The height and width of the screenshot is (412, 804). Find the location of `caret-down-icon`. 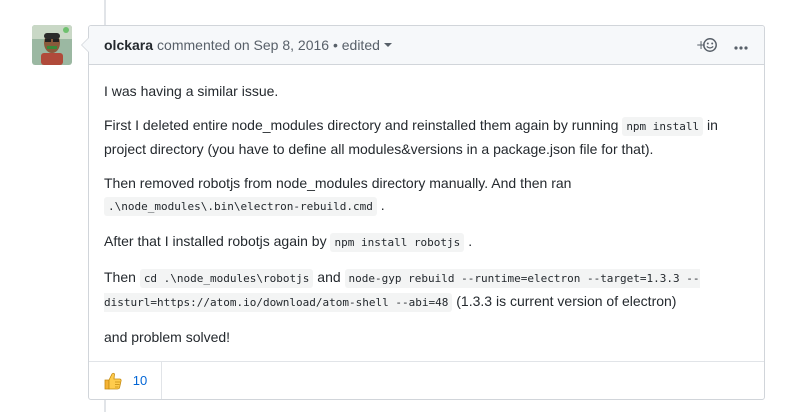

caret-down-icon is located at coordinates (387, 45).